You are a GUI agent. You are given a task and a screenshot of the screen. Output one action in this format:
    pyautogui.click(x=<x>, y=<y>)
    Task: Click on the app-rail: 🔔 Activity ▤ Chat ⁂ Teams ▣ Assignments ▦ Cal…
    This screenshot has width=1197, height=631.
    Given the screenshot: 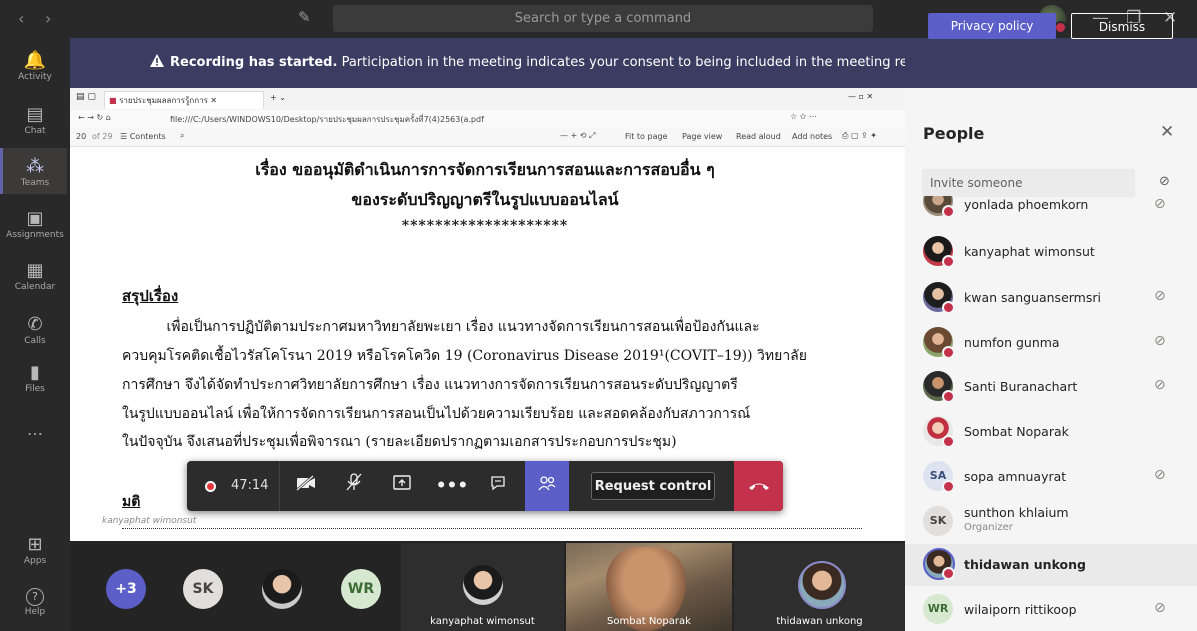 What is the action you would take?
    pyautogui.click(x=35, y=334)
    